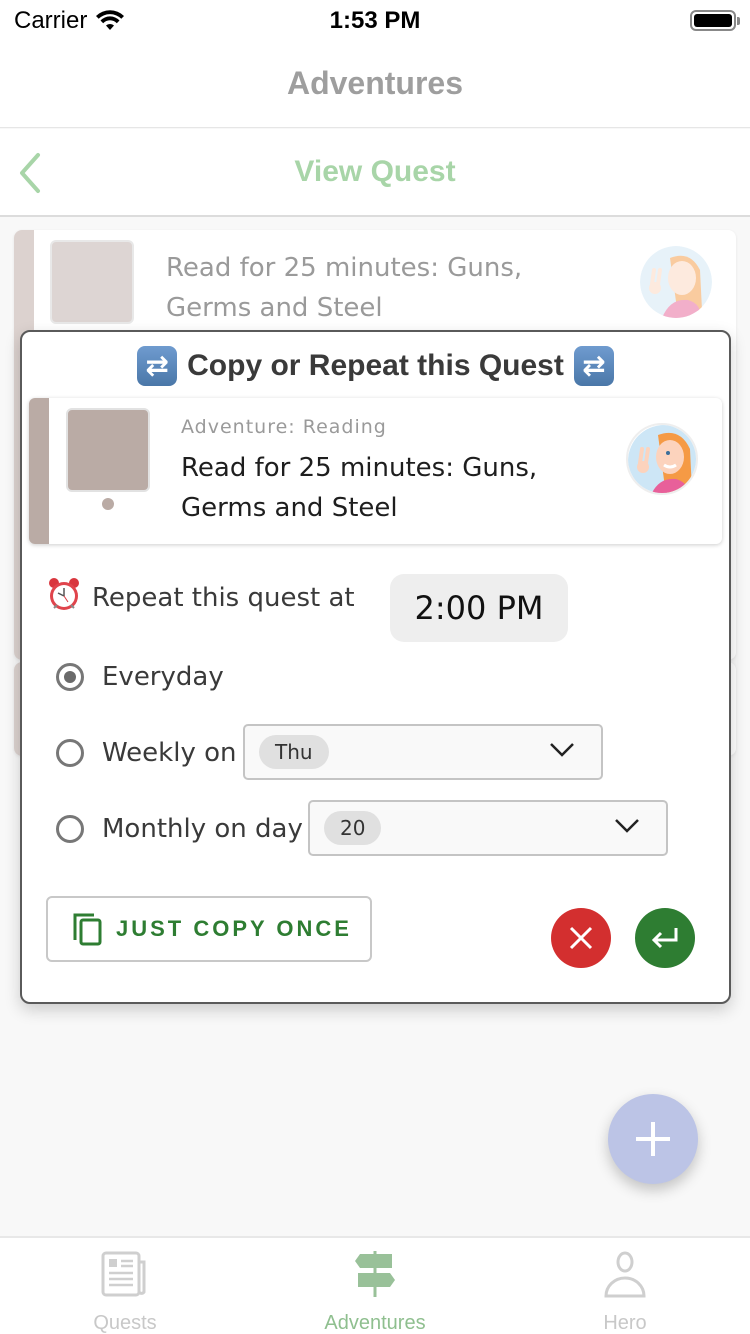 The width and height of the screenshot is (750, 1334). What do you see at coordinates (223, 598) in the screenshot?
I see `repeat-label: Repeat this quest at` at bounding box center [223, 598].